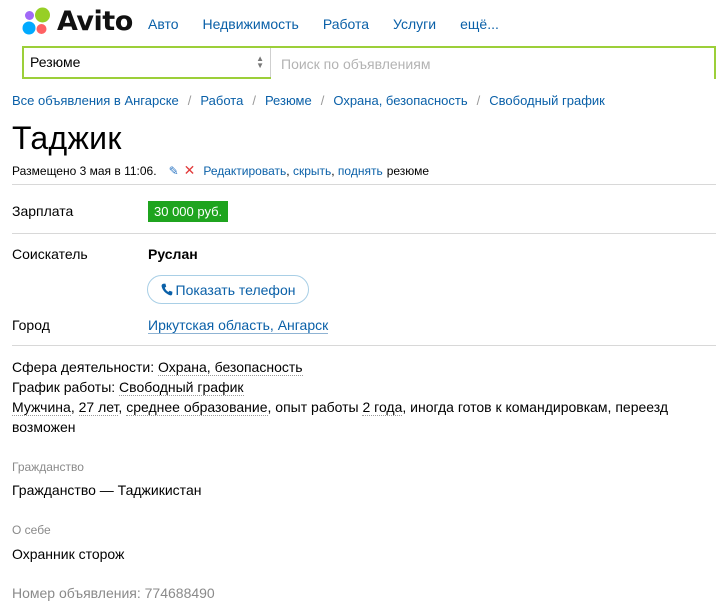 This screenshot has width=716, height=611. What do you see at coordinates (31, 530) in the screenshot?
I see `about-heading: О себе` at bounding box center [31, 530].